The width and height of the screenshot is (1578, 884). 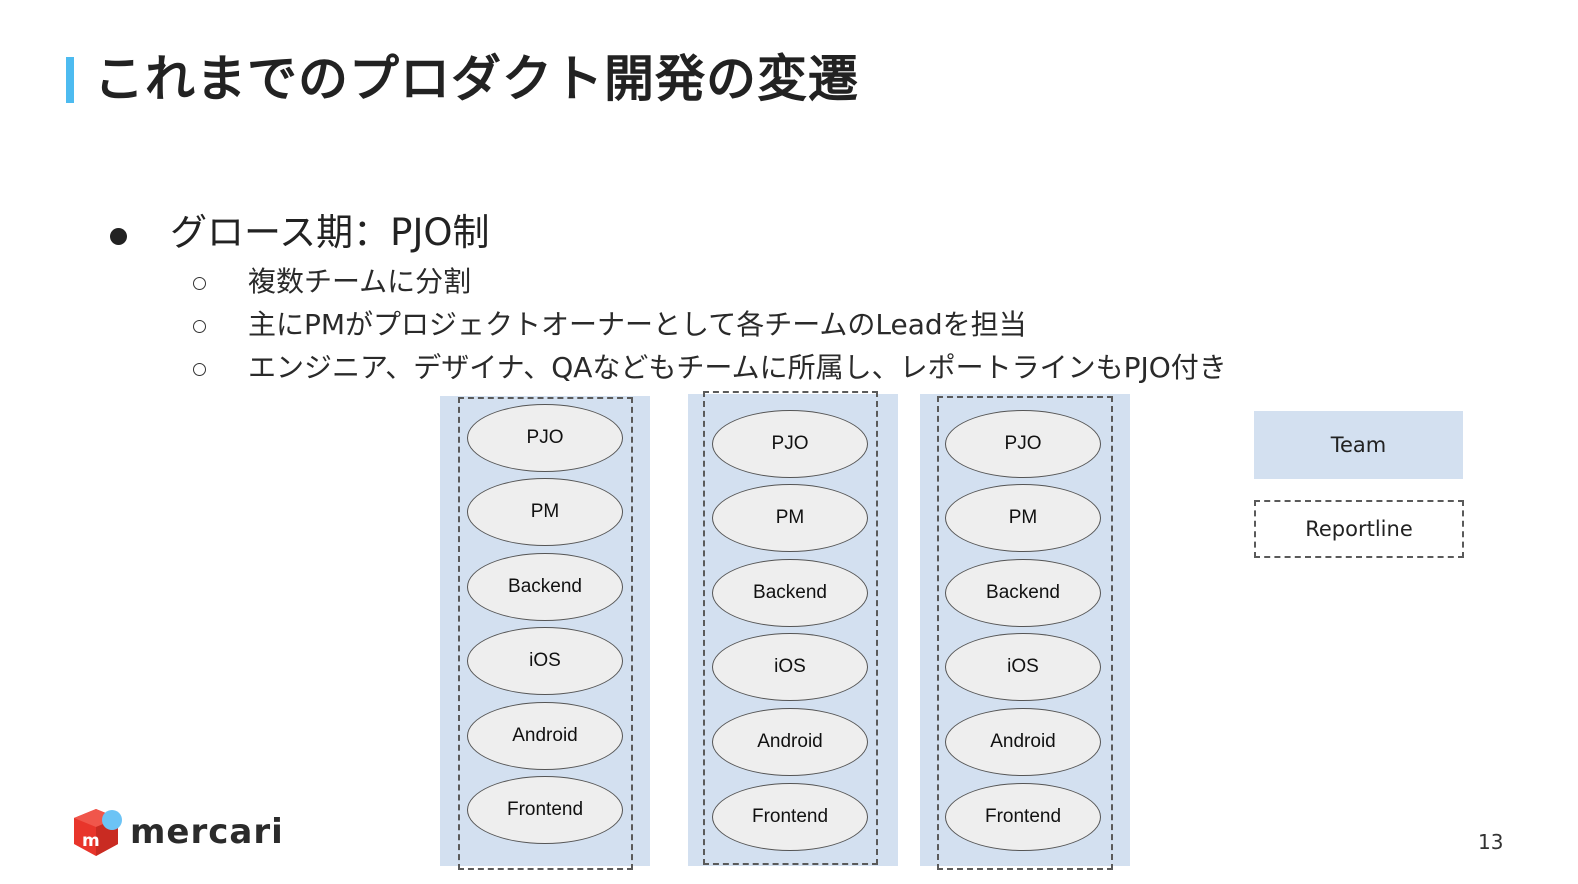 I want to click on legend-team: Team, so click(x=1358, y=445).